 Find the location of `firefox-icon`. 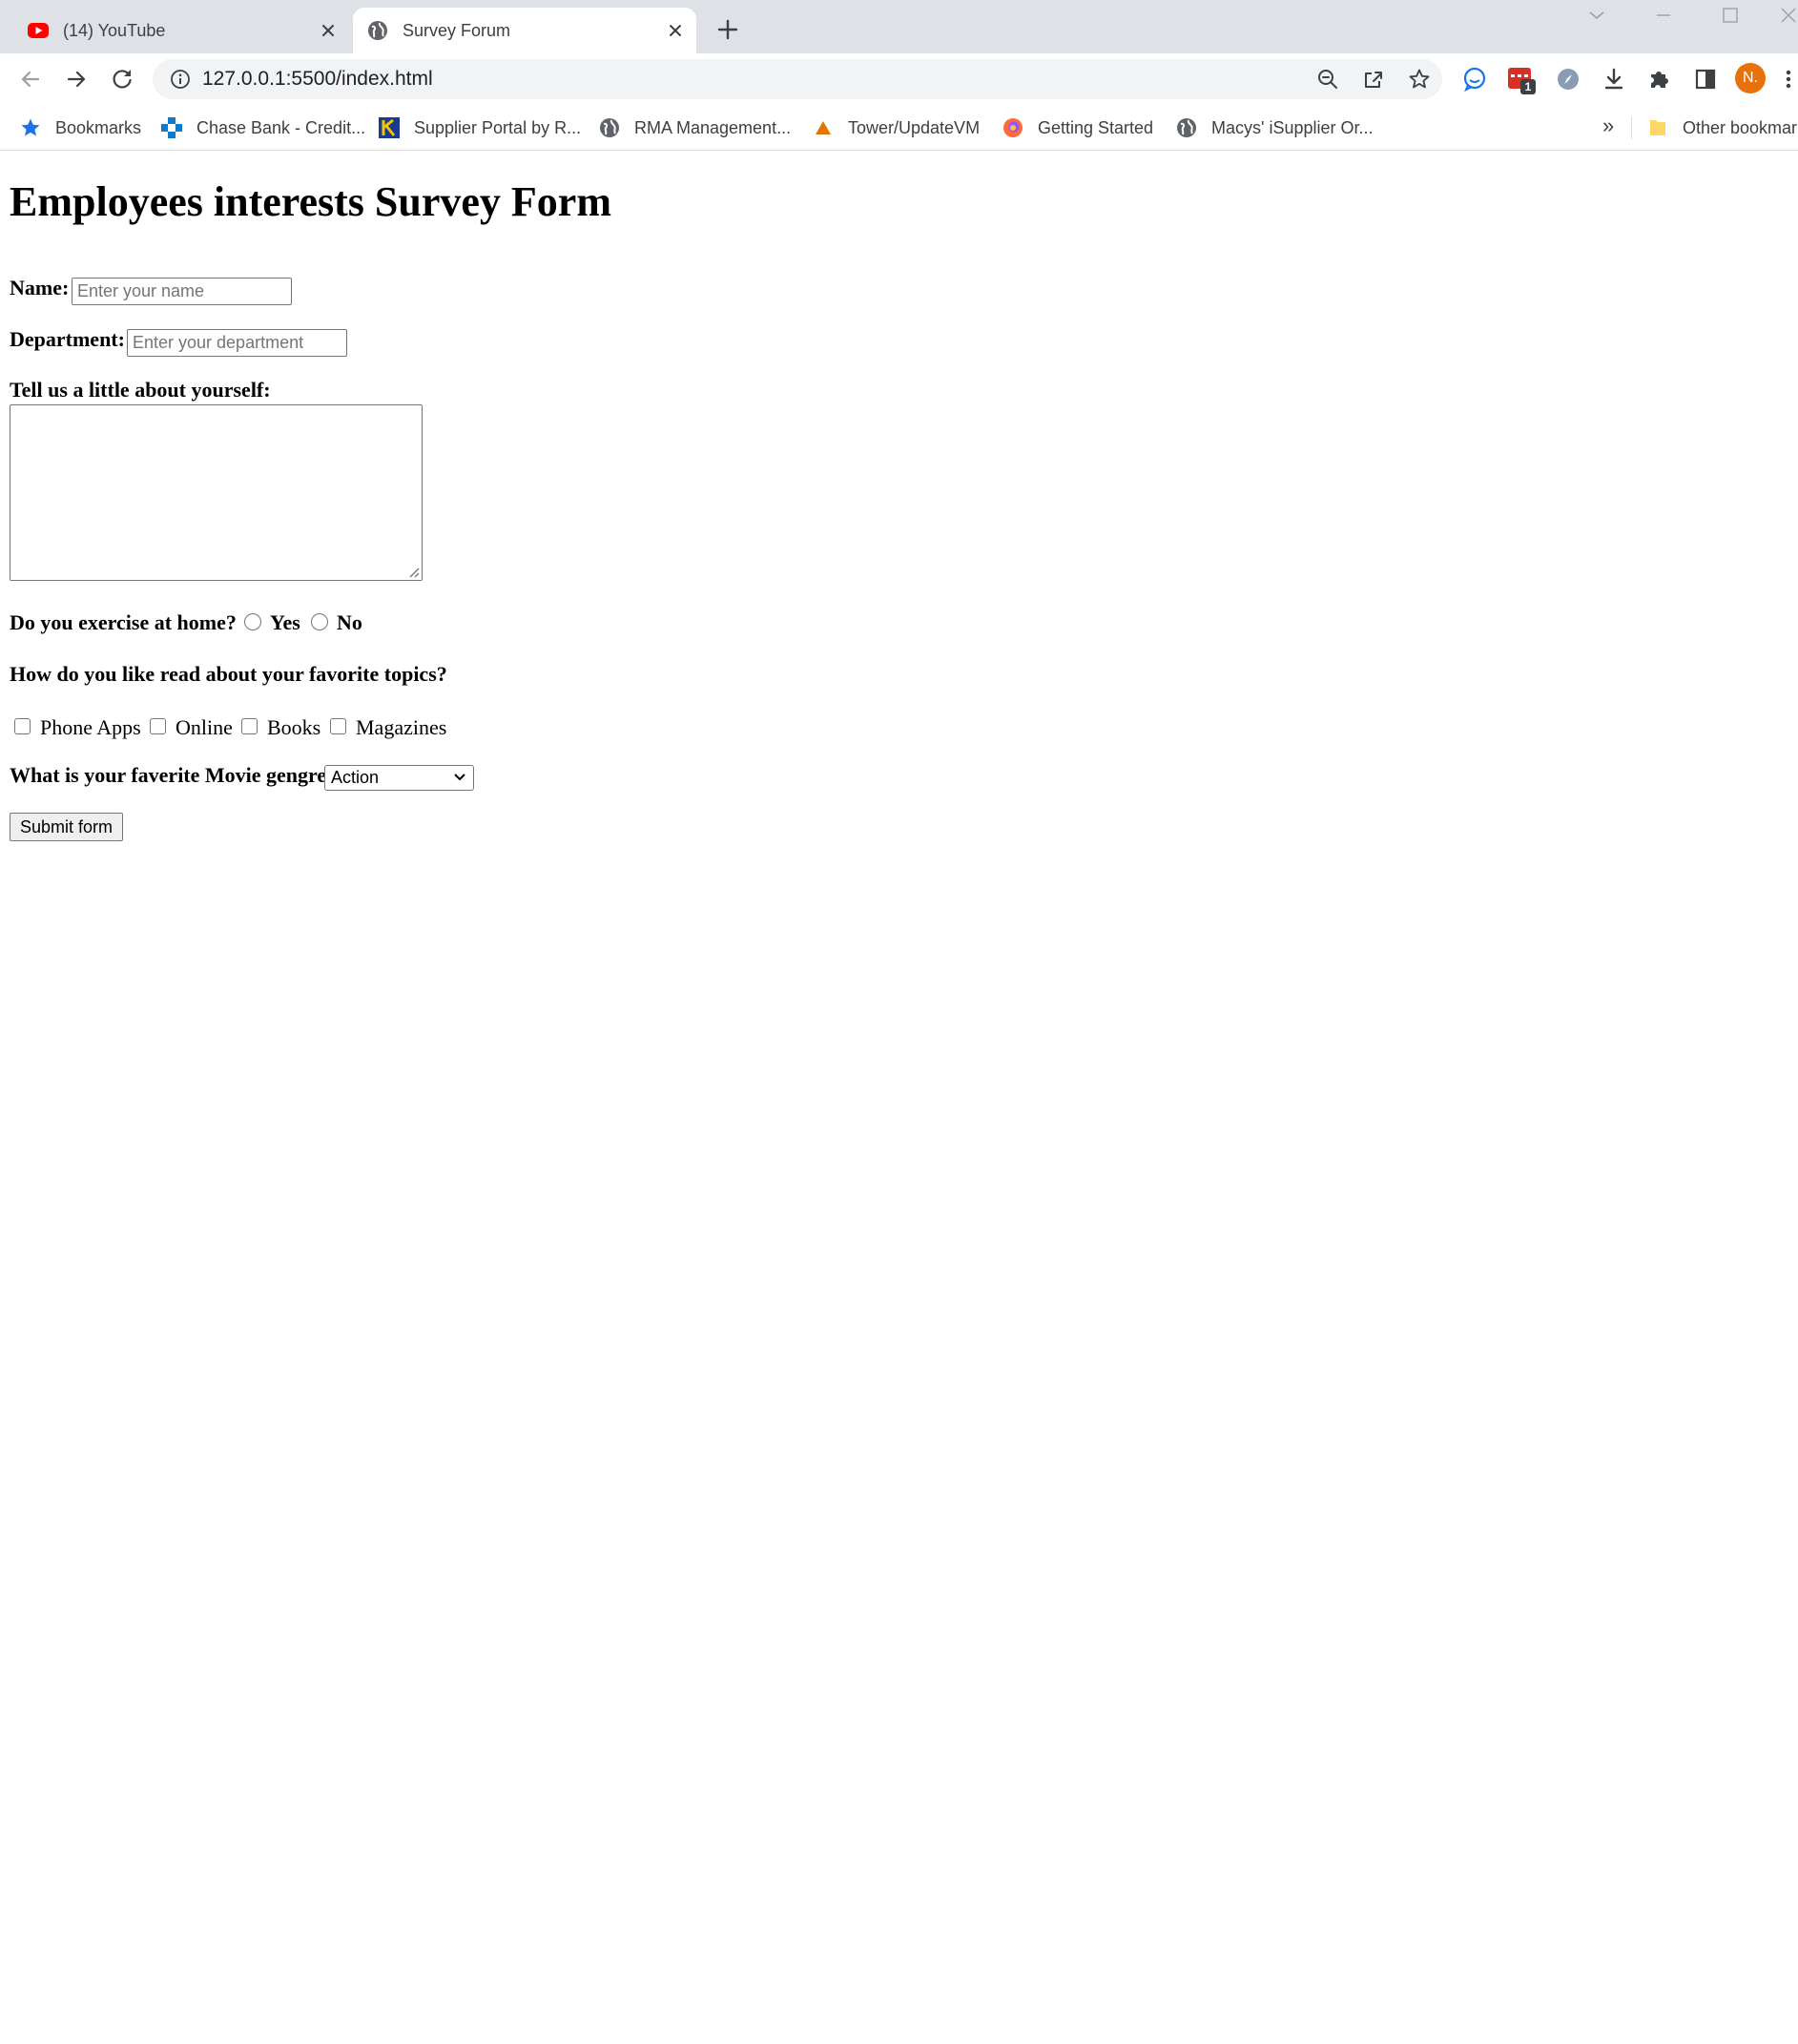

firefox-icon is located at coordinates (1013, 128).